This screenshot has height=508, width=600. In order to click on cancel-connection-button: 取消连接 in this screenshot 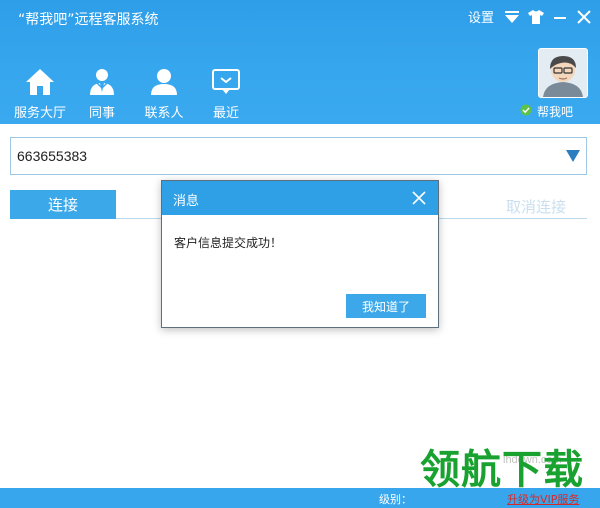, I will do `click(536, 206)`.